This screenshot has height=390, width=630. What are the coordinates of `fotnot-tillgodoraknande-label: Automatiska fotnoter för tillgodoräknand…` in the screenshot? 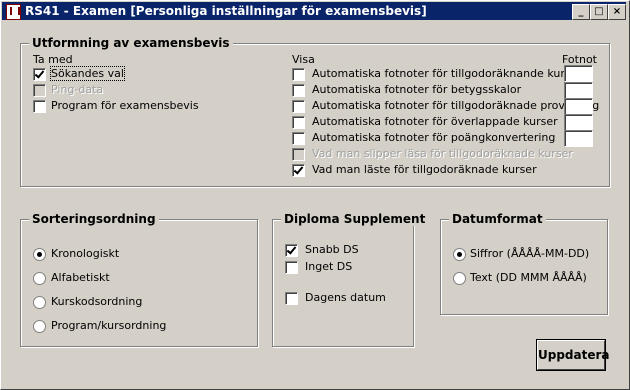 It's located at (447, 73).